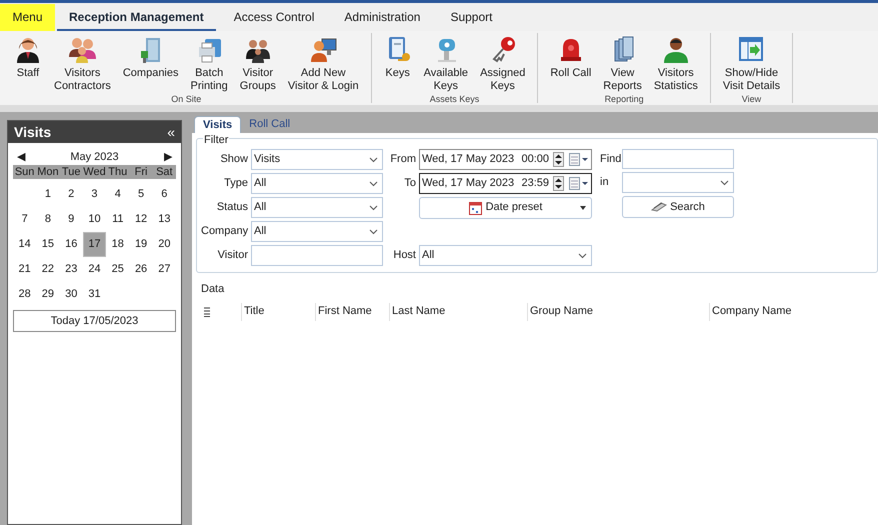 The image size is (878, 525). What do you see at coordinates (622, 63) in the screenshot?
I see `ribbon-button: View Reports` at bounding box center [622, 63].